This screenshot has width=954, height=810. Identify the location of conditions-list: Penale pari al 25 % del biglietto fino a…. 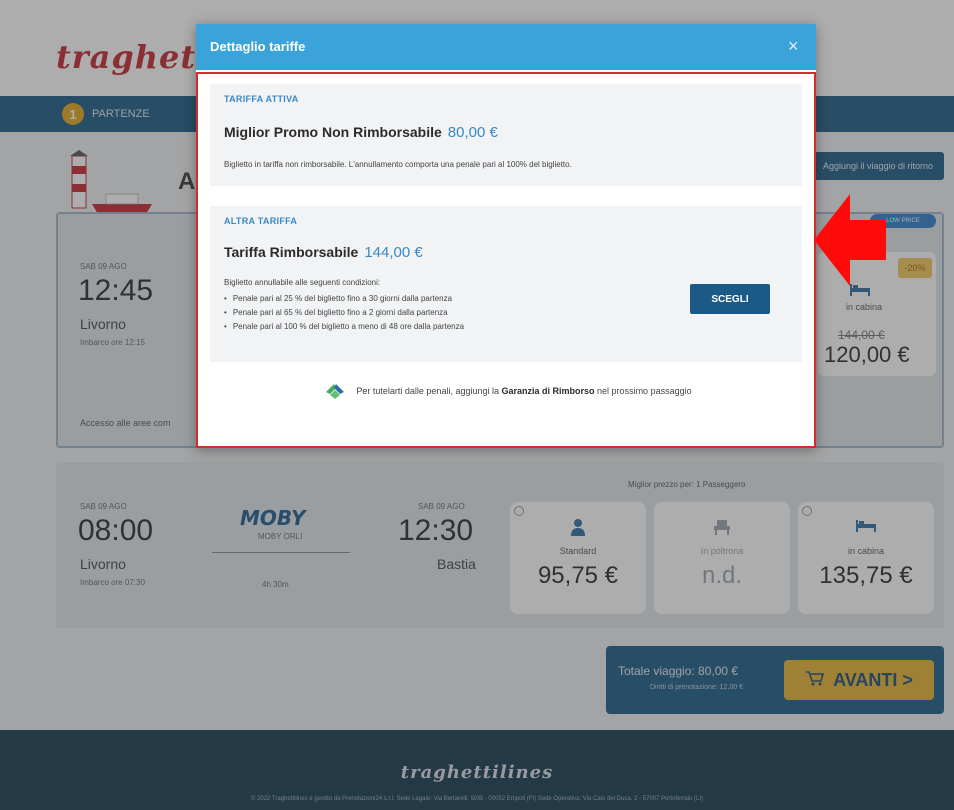
(344, 313).